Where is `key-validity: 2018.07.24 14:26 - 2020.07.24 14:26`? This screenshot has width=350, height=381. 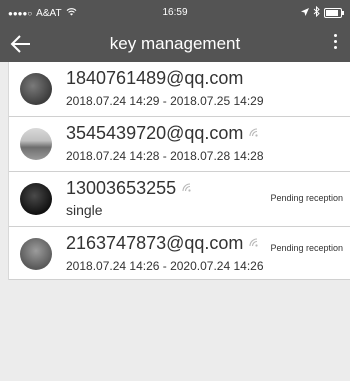
key-validity: 2018.07.24 14:26 - 2020.07.24 14:26 is located at coordinates (165, 266).